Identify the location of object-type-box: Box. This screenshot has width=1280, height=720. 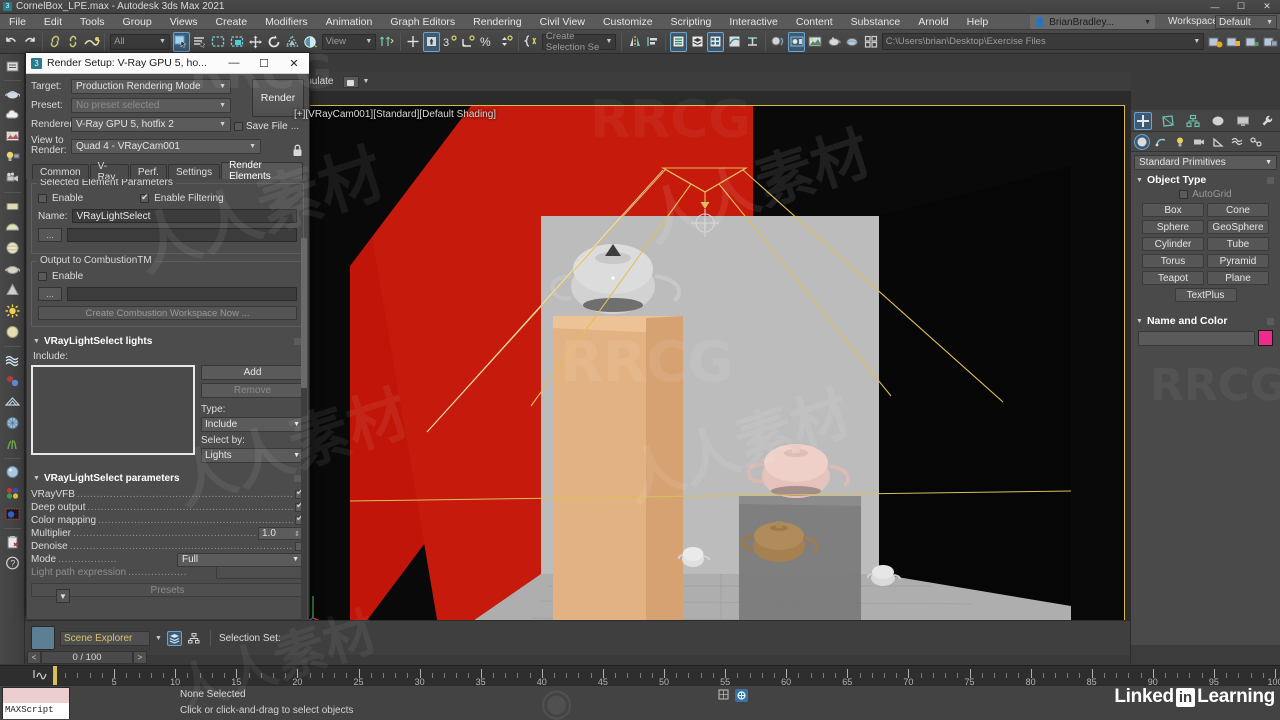
(1173, 210).